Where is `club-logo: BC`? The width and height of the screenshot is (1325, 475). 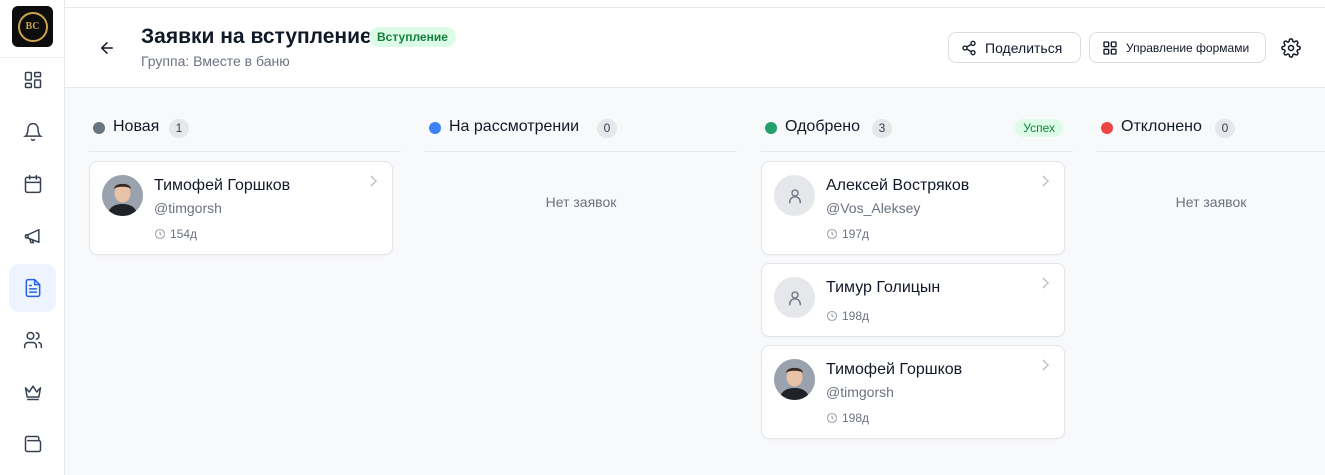 club-logo: BC is located at coordinates (32, 26).